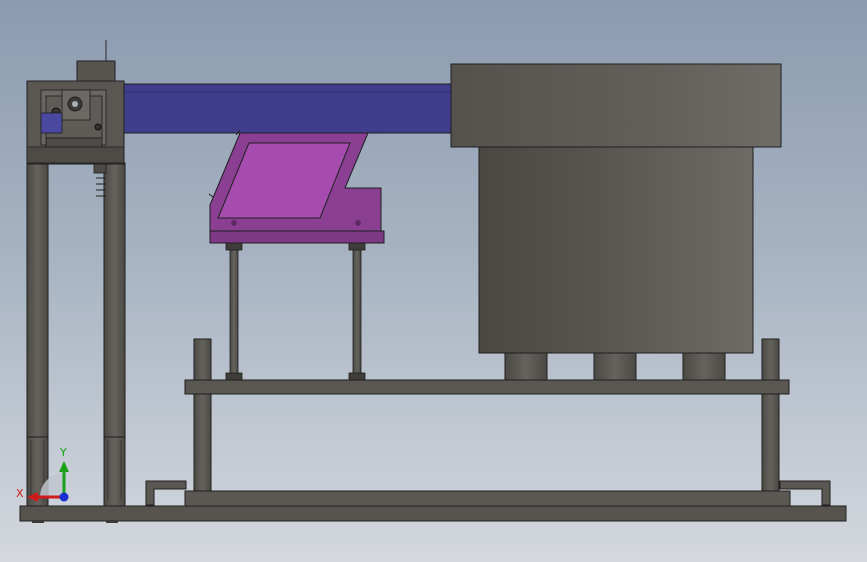 The width and height of the screenshot is (867, 562). What do you see at coordinates (616, 105) in the screenshot?
I see `vibratory-bowl-top` at bounding box center [616, 105].